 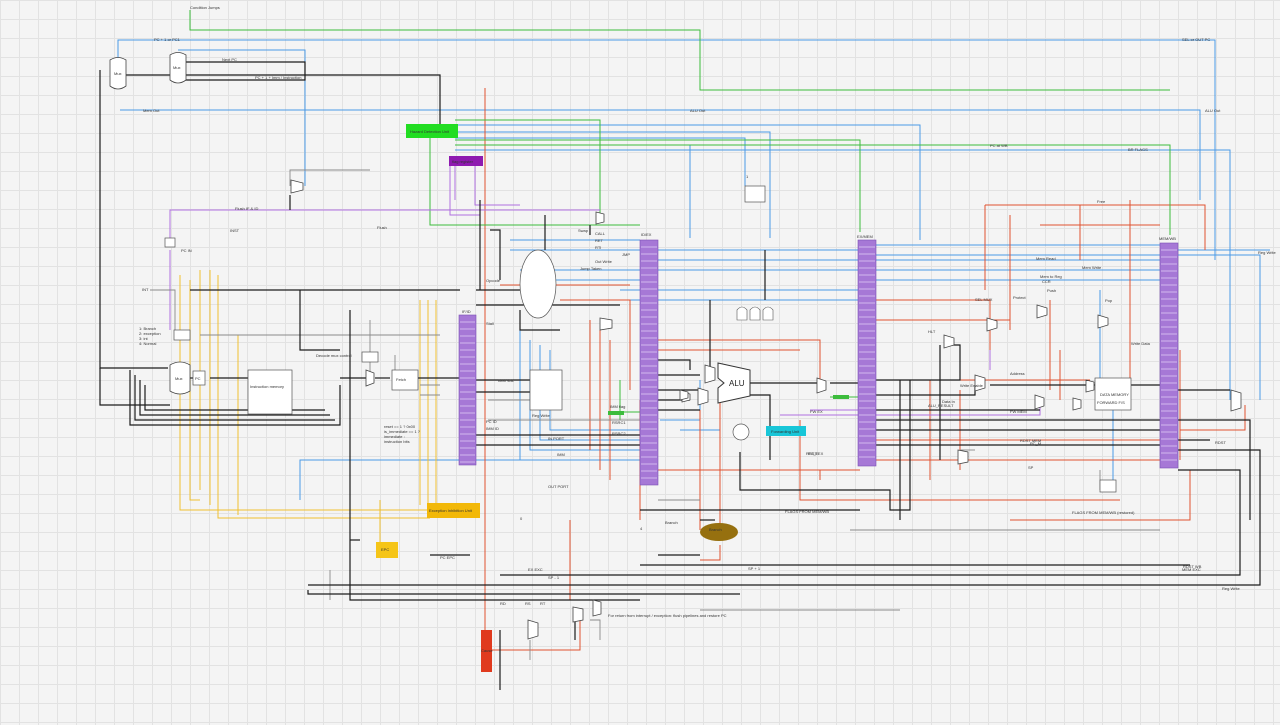 What do you see at coordinates (170, 242) in the screenshot?
I see `small-block-a` at bounding box center [170, 242].